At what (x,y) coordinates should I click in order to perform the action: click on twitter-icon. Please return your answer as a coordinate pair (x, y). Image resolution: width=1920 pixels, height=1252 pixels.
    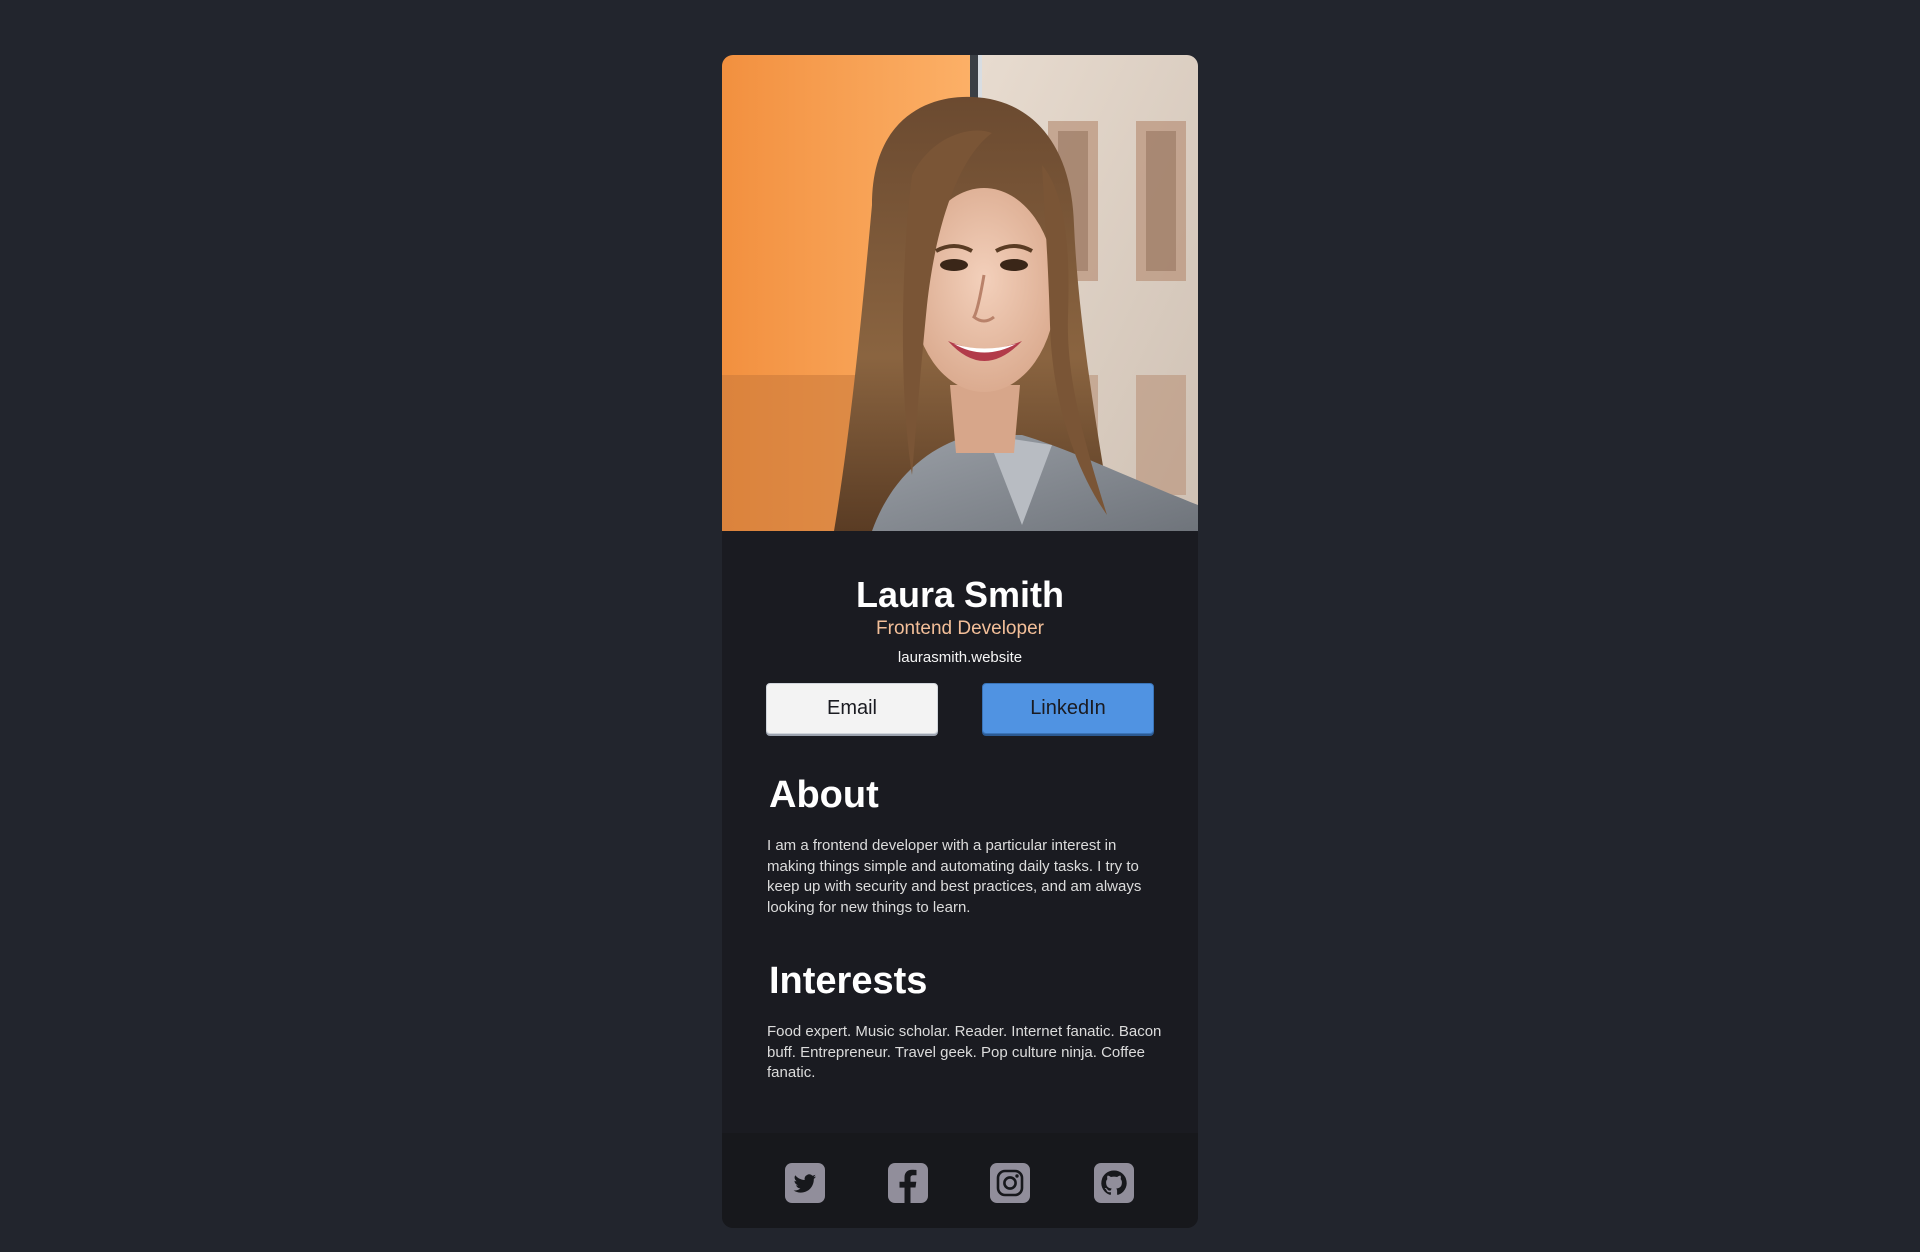
    Looking at the image, I should click on (805, 1183).